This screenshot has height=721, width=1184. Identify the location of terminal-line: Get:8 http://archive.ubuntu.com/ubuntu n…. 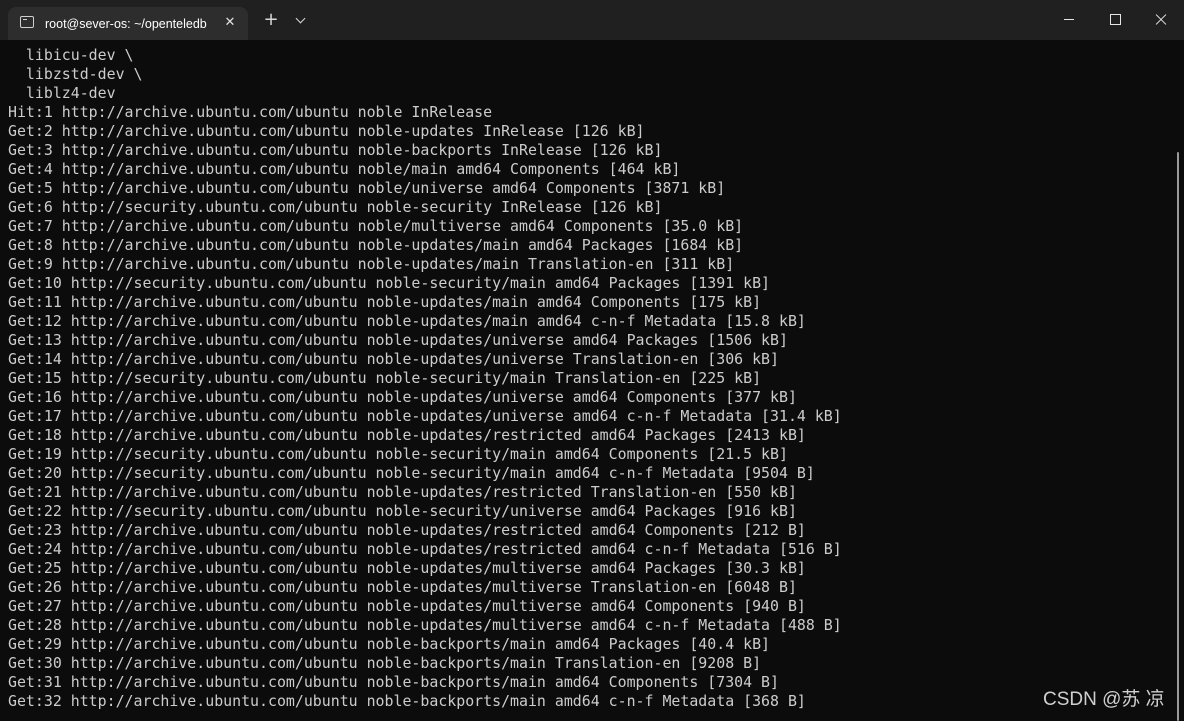
(376, 245).